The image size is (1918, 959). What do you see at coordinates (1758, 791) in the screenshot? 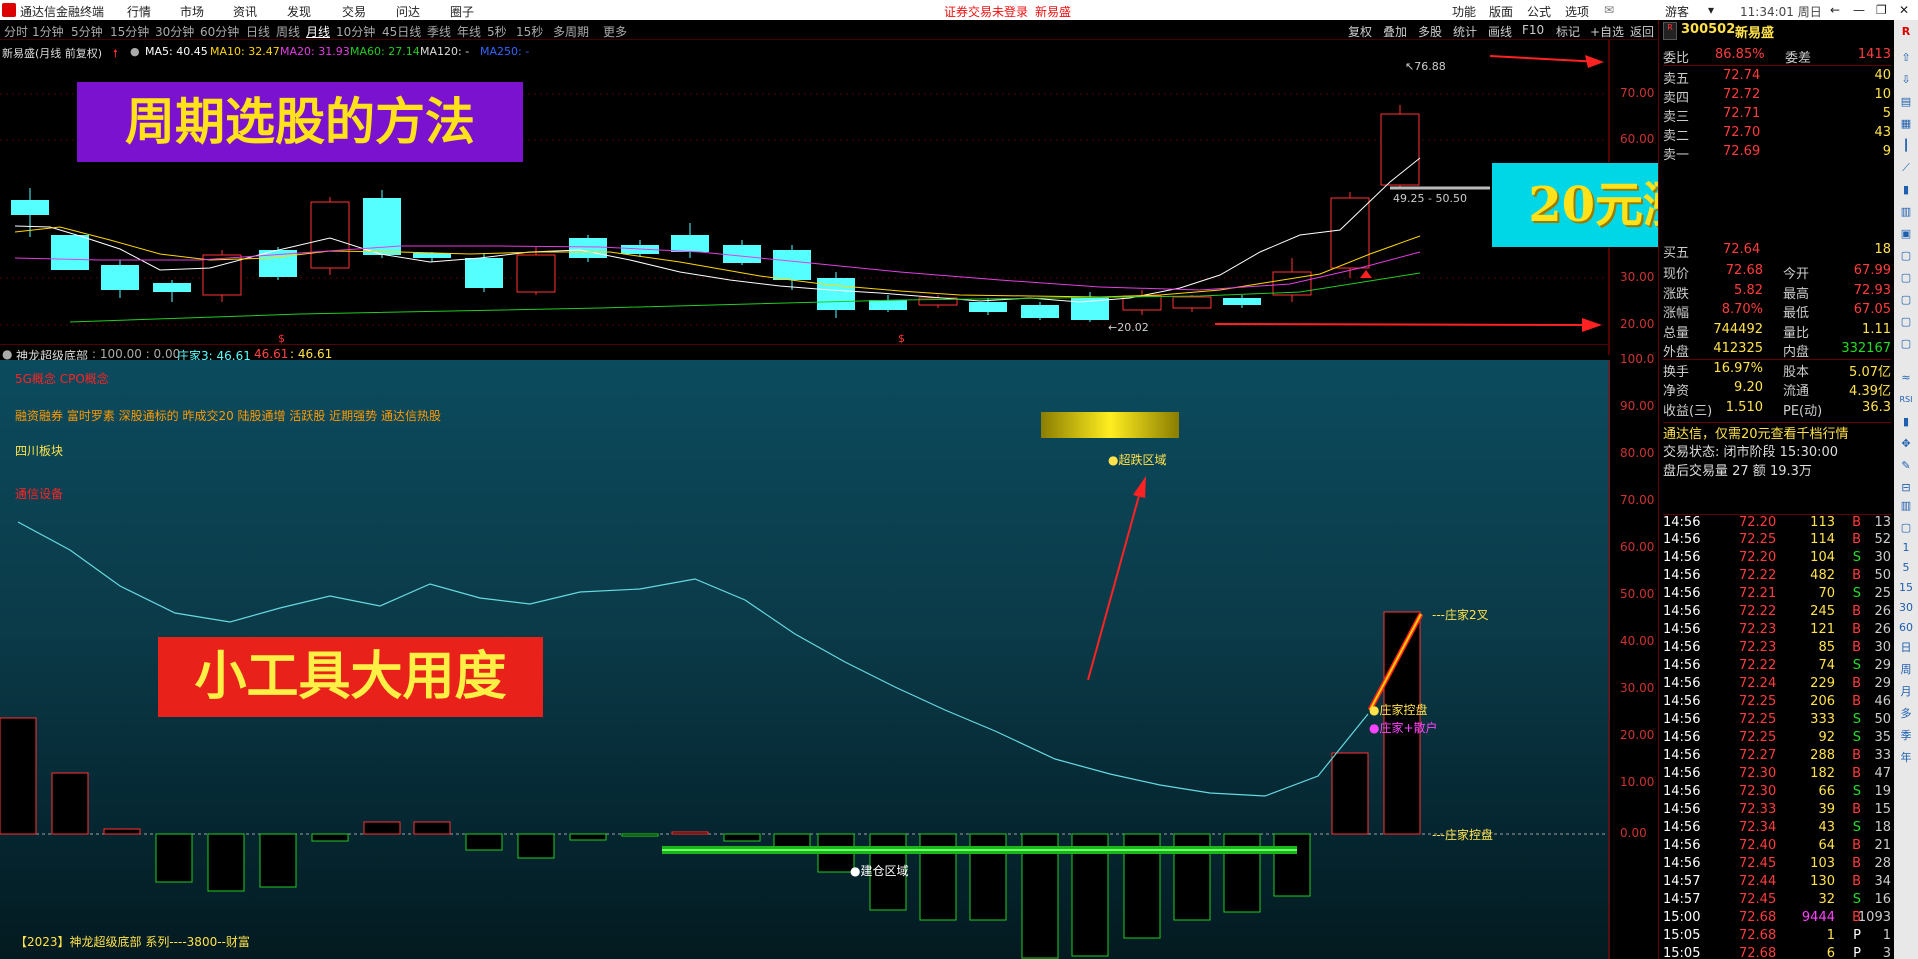
I see `tick-price: 72.30` at bounding box center [1758, 791].